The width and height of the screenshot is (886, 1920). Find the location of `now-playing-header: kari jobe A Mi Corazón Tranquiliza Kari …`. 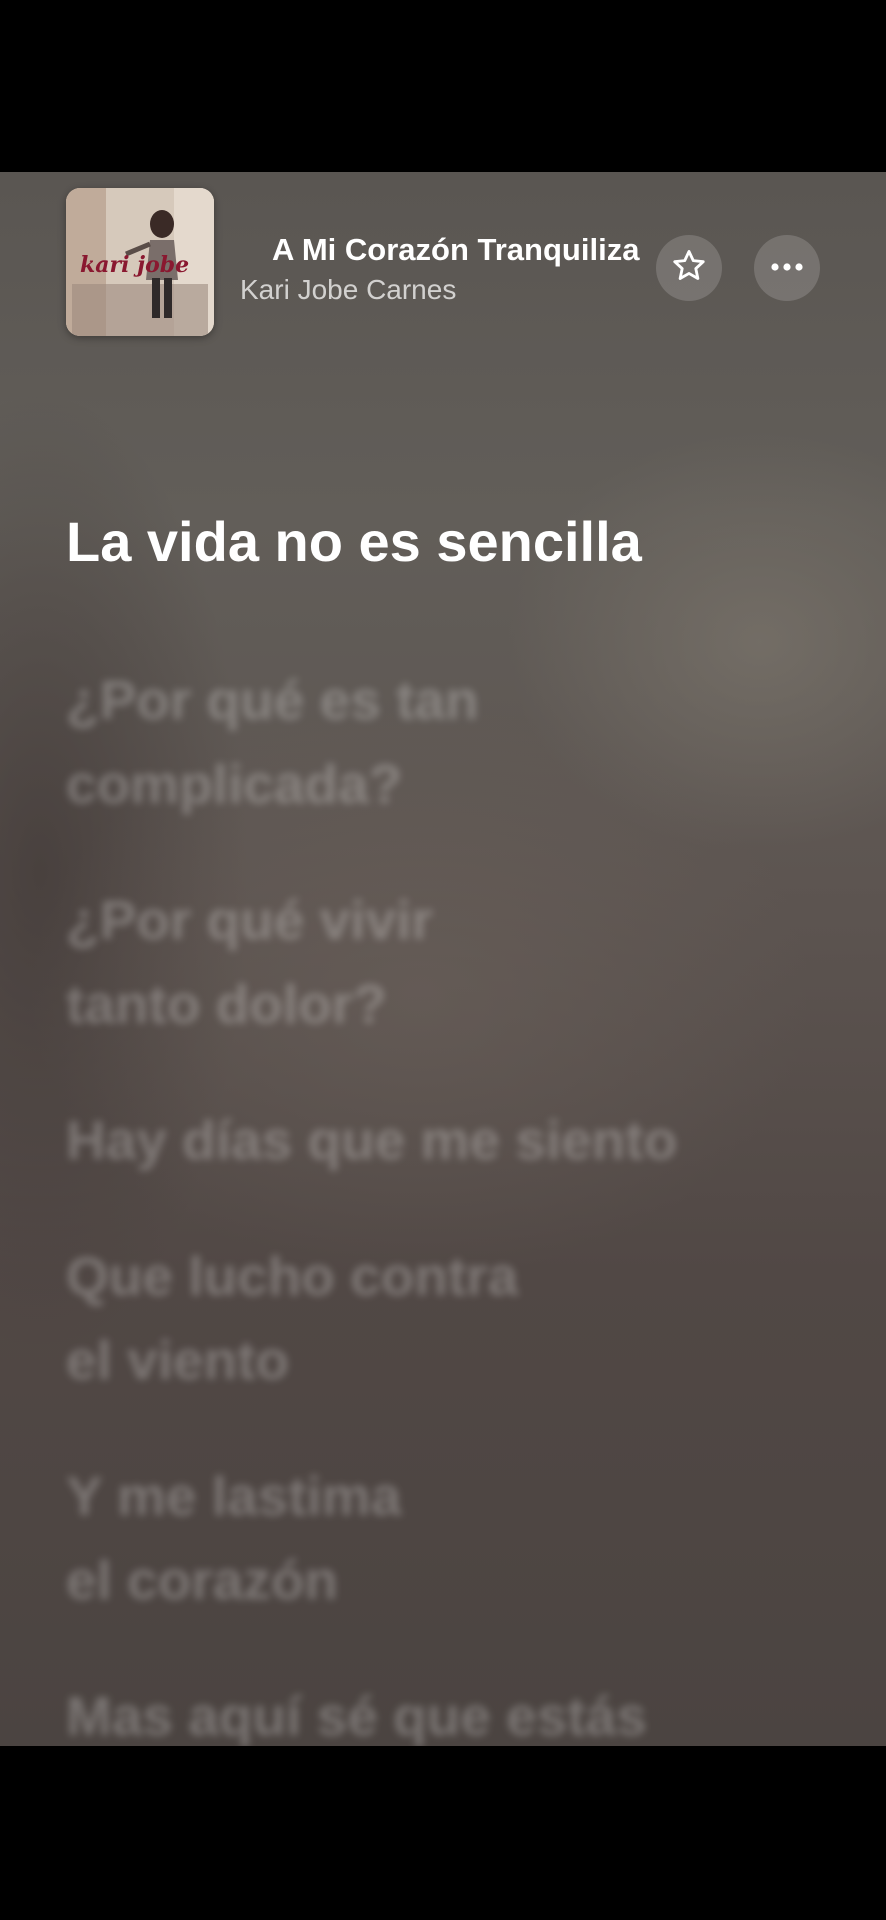

now-playing-header: kari jobe A Mi Corazón Tranquiliza Kari … is located at coordinates (443, 262).